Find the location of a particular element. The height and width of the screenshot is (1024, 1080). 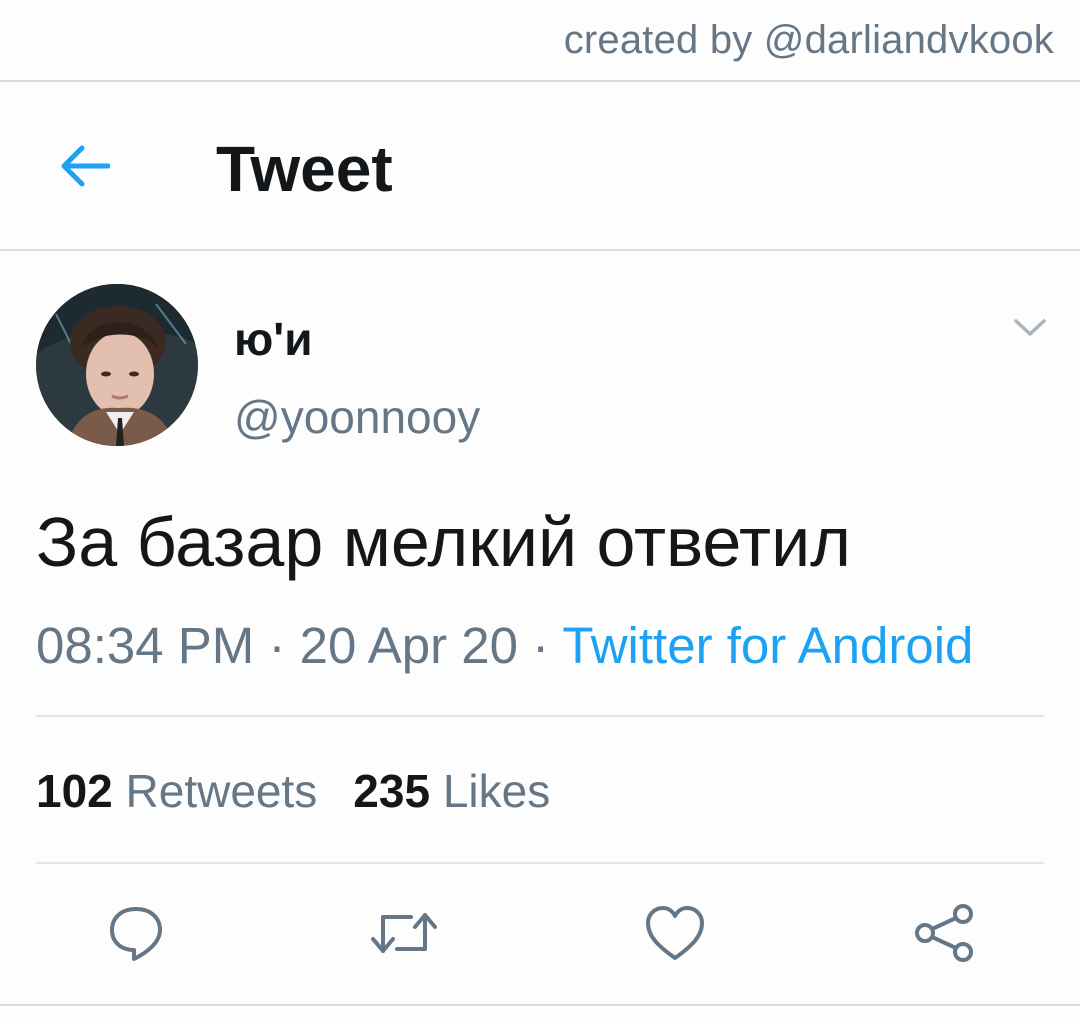

avatar-image is located at coordinates (117, 365).